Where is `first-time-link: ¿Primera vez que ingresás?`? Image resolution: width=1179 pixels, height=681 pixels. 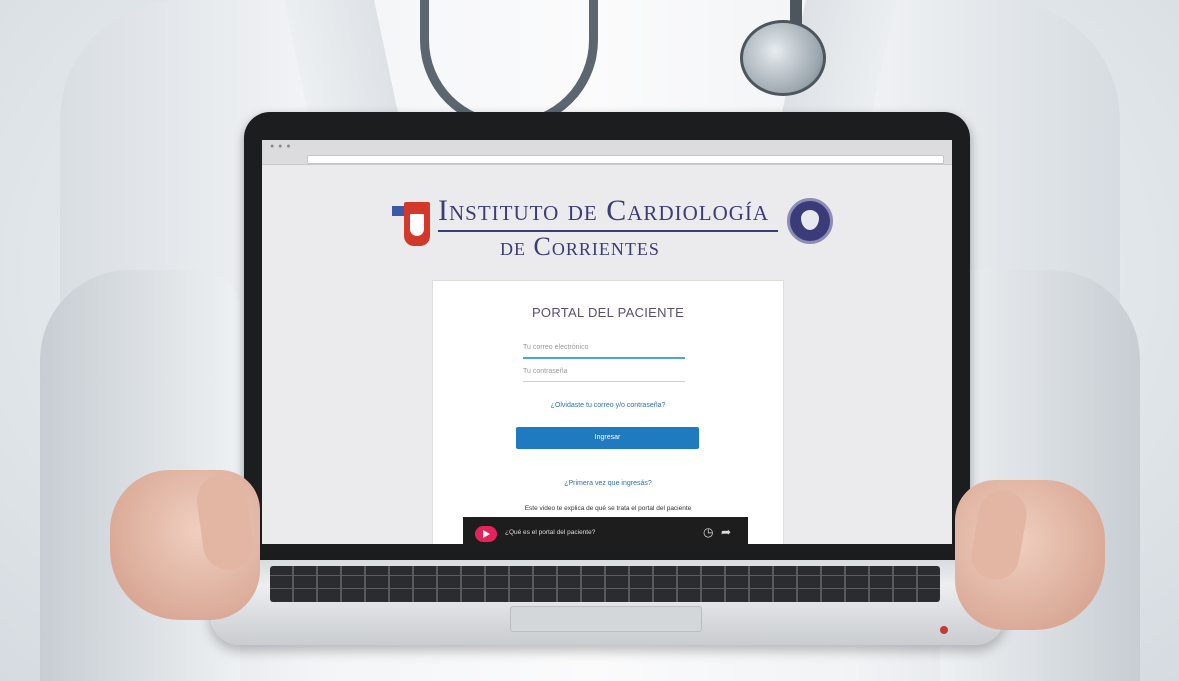
first-time-link: ¿Primera vez que ingresás? is located at coordinates (608, 483).